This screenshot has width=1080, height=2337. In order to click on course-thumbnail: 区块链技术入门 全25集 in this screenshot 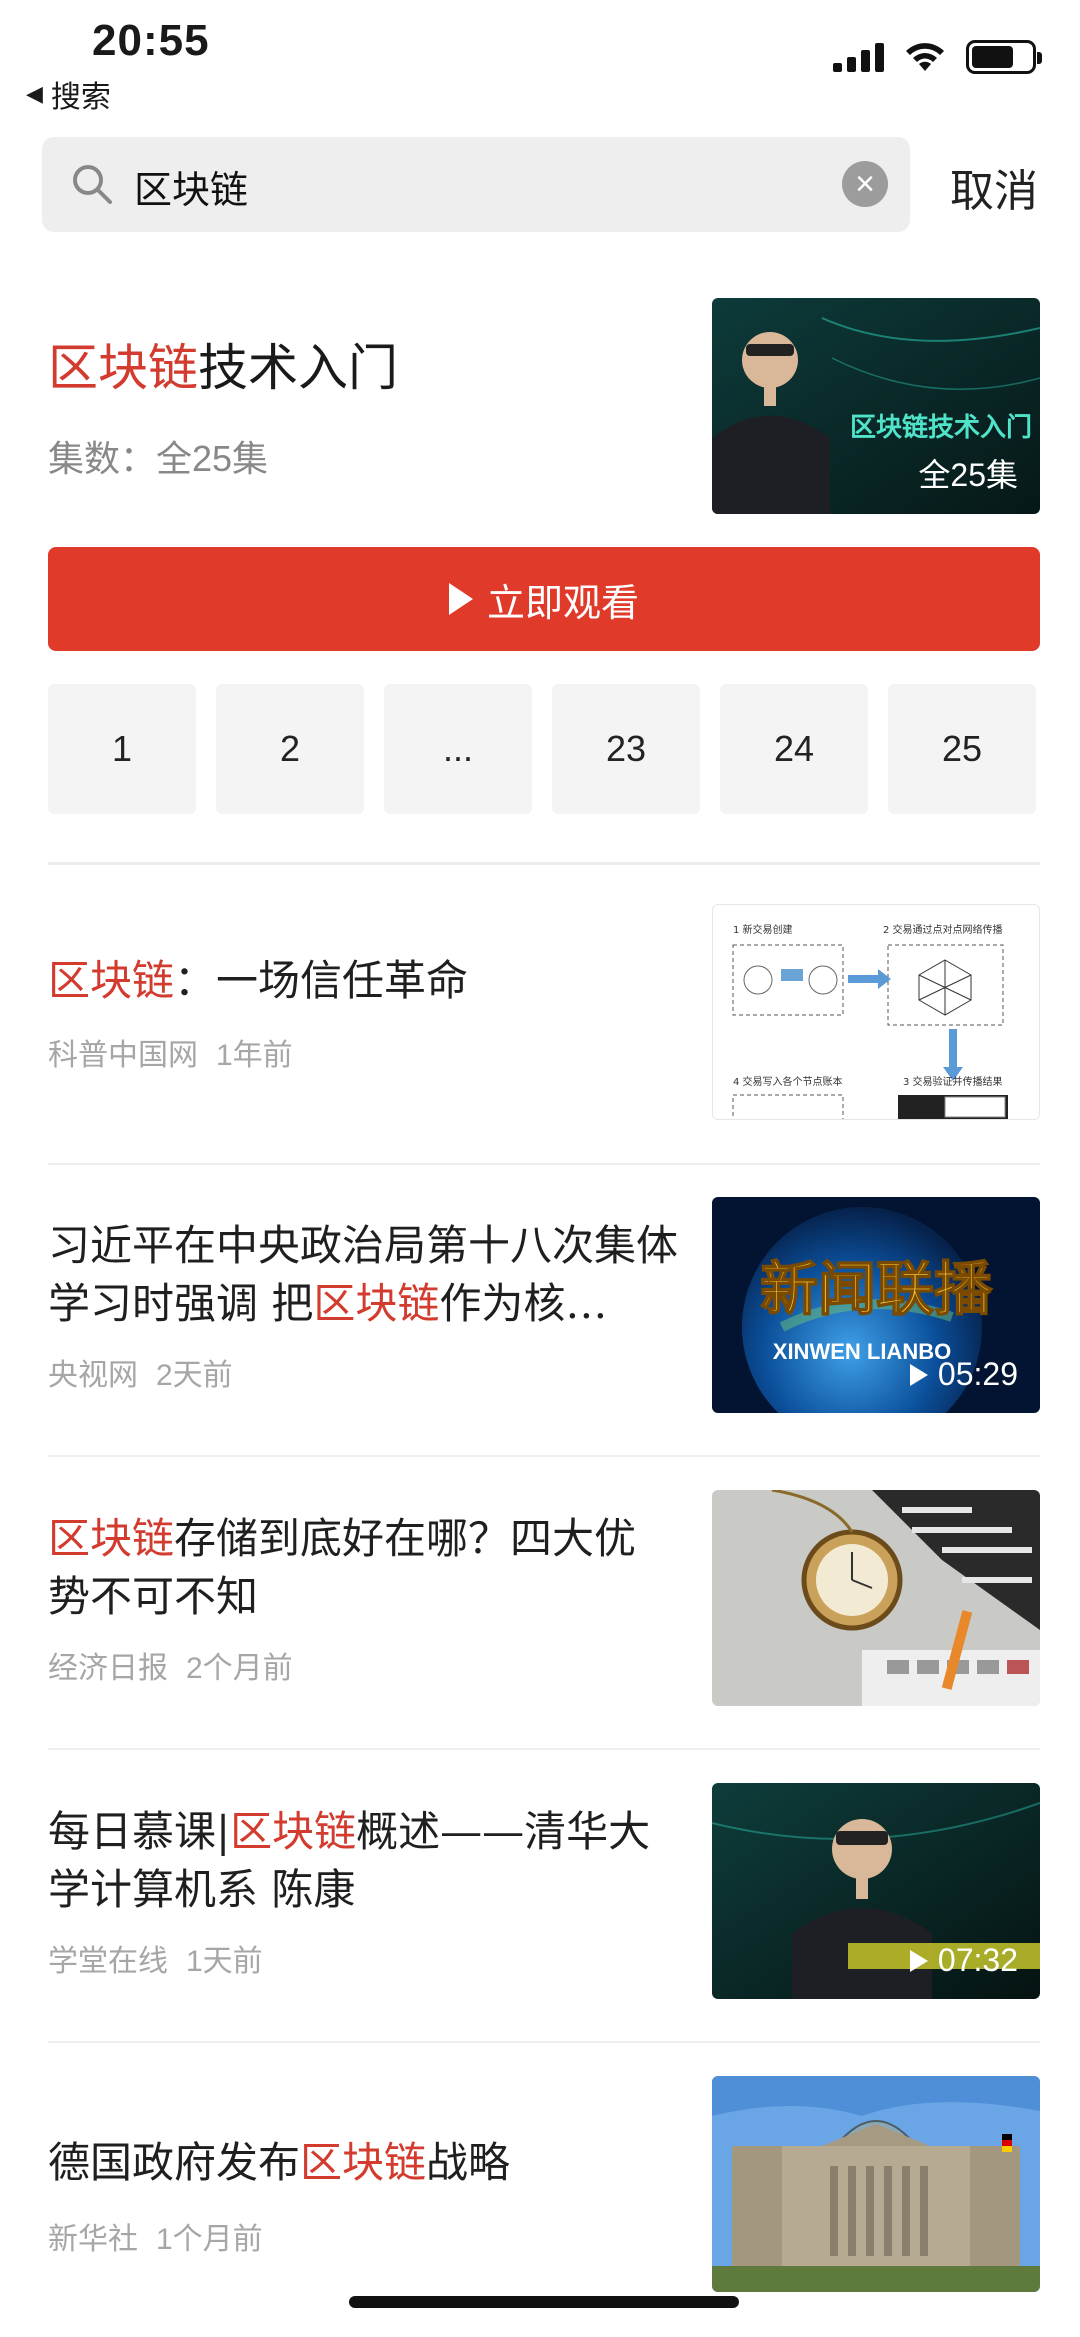, I will do `click(876, 406)`.